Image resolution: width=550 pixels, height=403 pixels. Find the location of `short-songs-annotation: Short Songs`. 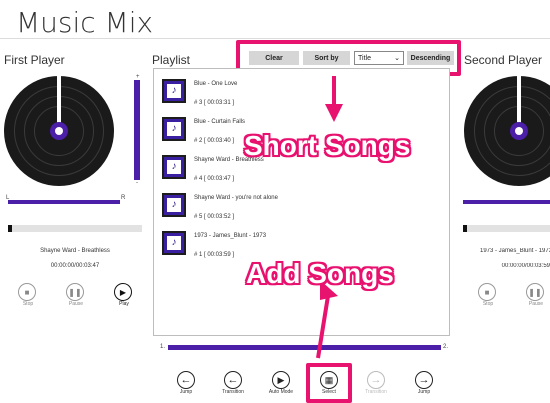

short-songs-annotation: Short Songs is located at coordinates (327, 145).